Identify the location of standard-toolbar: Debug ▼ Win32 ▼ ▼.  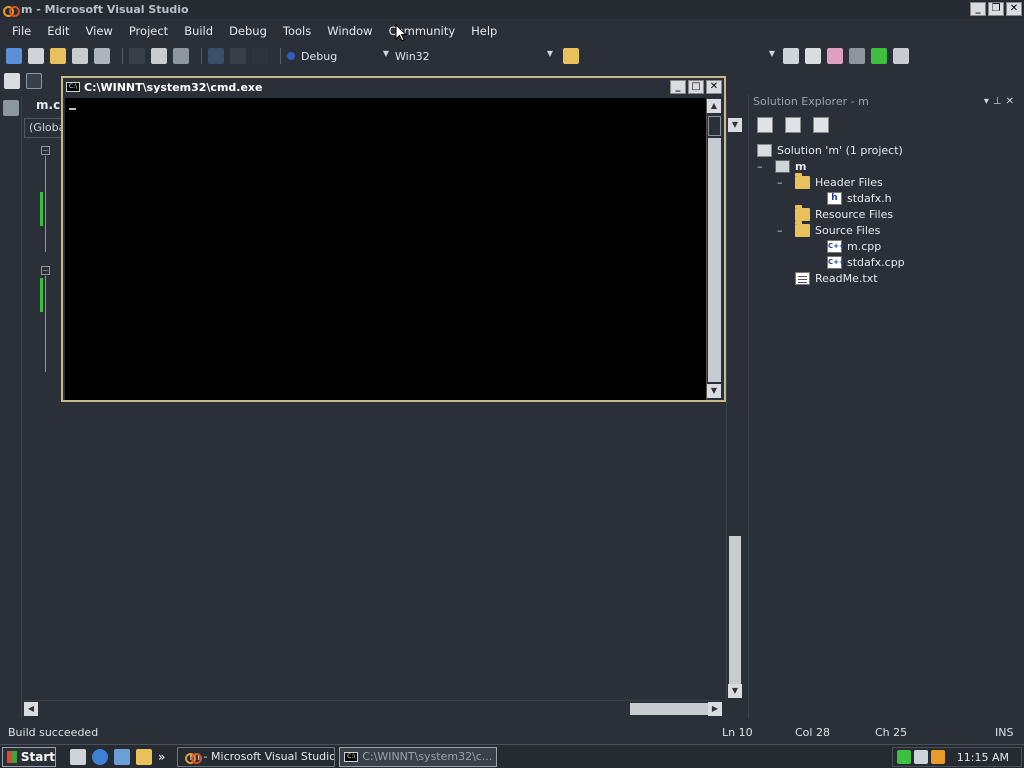
(512, 56).